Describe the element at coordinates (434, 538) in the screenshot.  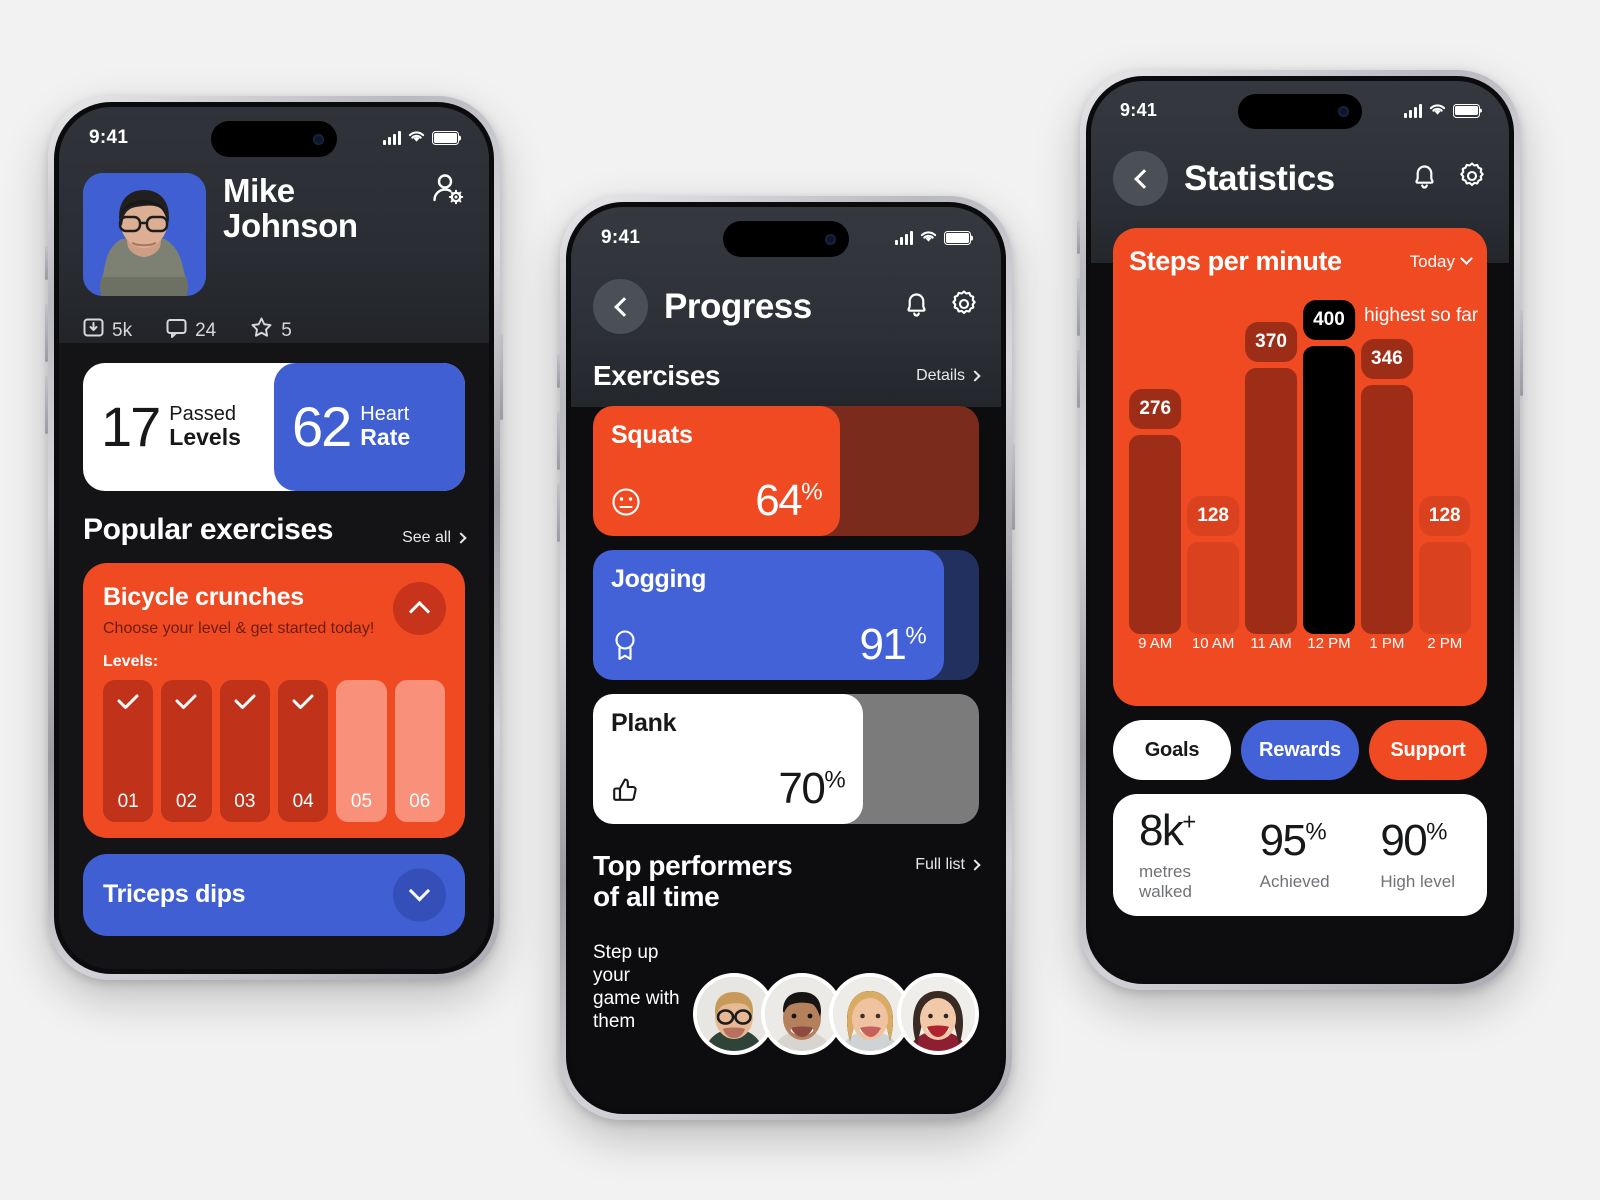
I see `see-all-link: See all` at that location.